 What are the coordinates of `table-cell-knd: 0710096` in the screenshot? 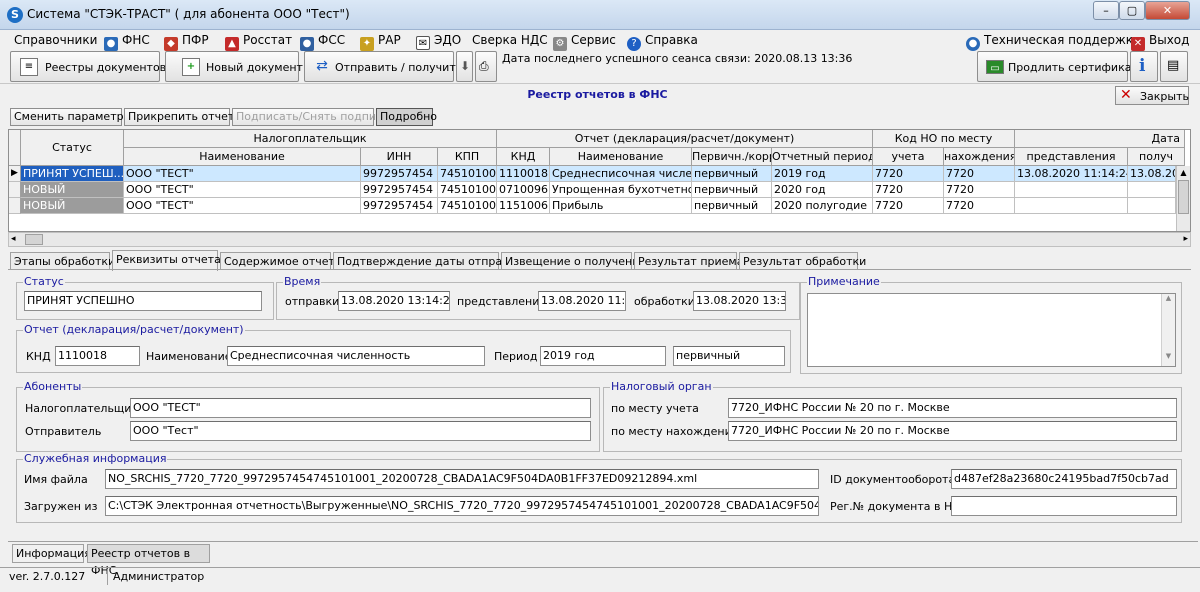 It's located at (523, 190).